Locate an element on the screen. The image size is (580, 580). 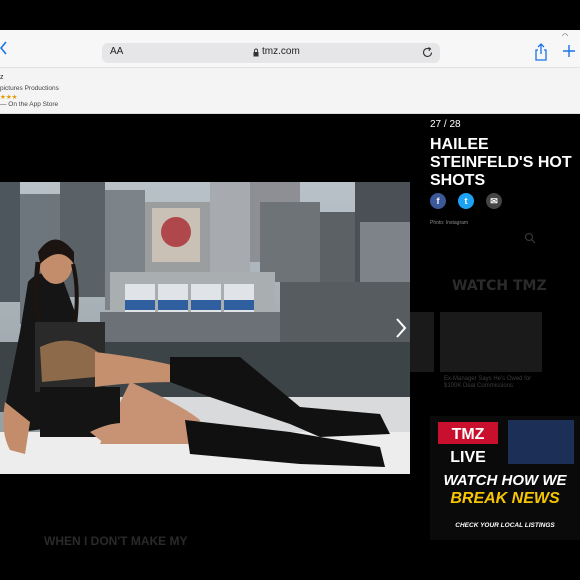
ad-listings: CHECK YOUR LOCAL LISTINGS is located at coordinates (505, 525).